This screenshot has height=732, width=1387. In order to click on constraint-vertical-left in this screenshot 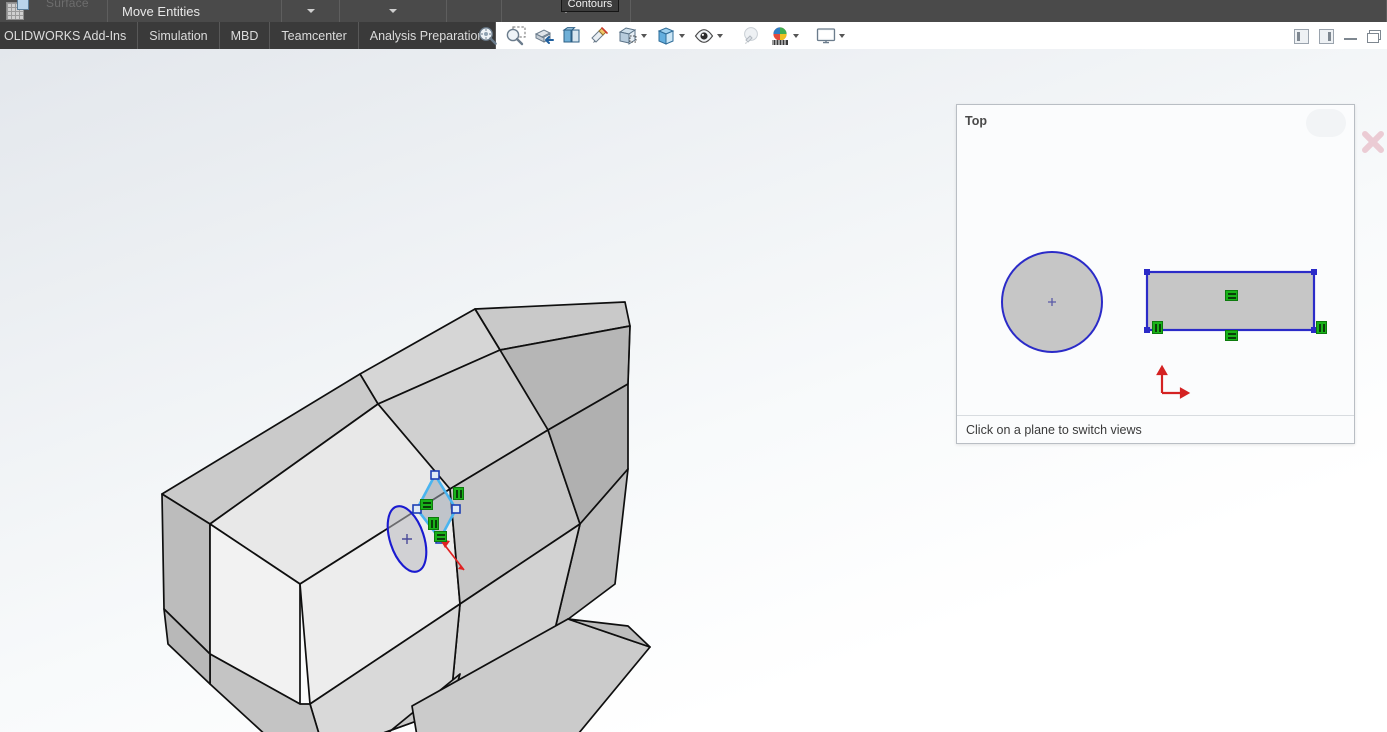, I will do `click(1157, 327)`.